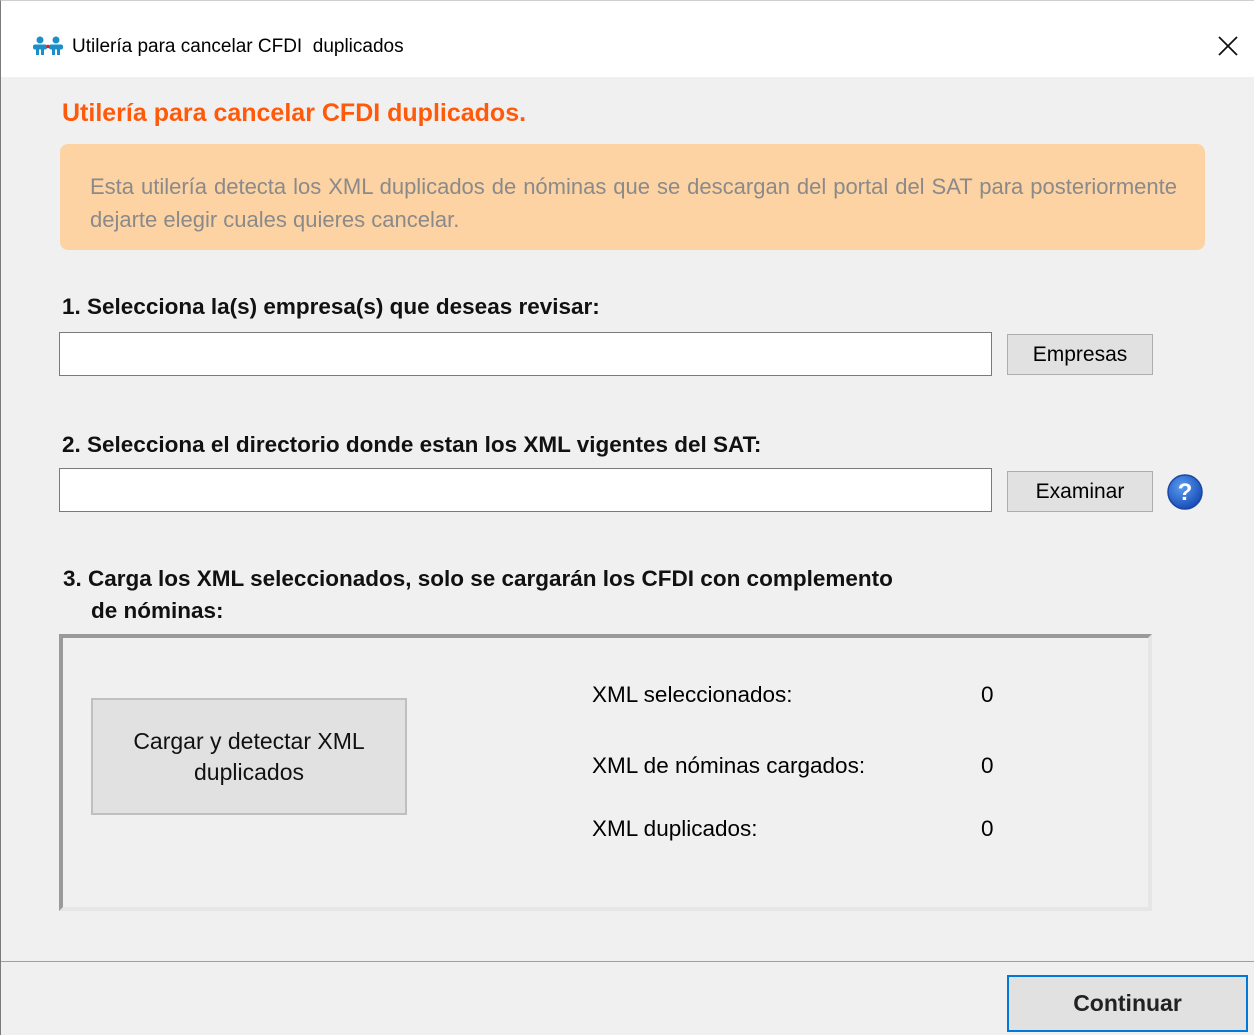 This screenshot has height=1035, width=1254. Describe the element at coordinates (627, 961) in the screenshot. I see `footer-divider` at that location.